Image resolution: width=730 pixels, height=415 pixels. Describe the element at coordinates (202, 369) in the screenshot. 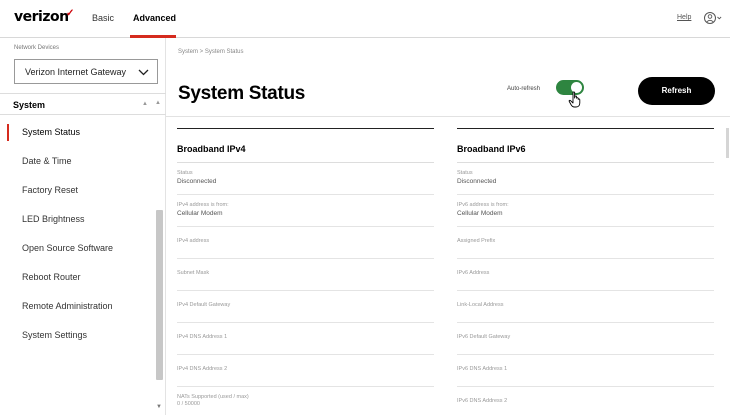

I see `field-label: IPv4 DNS Address 2` at that location.